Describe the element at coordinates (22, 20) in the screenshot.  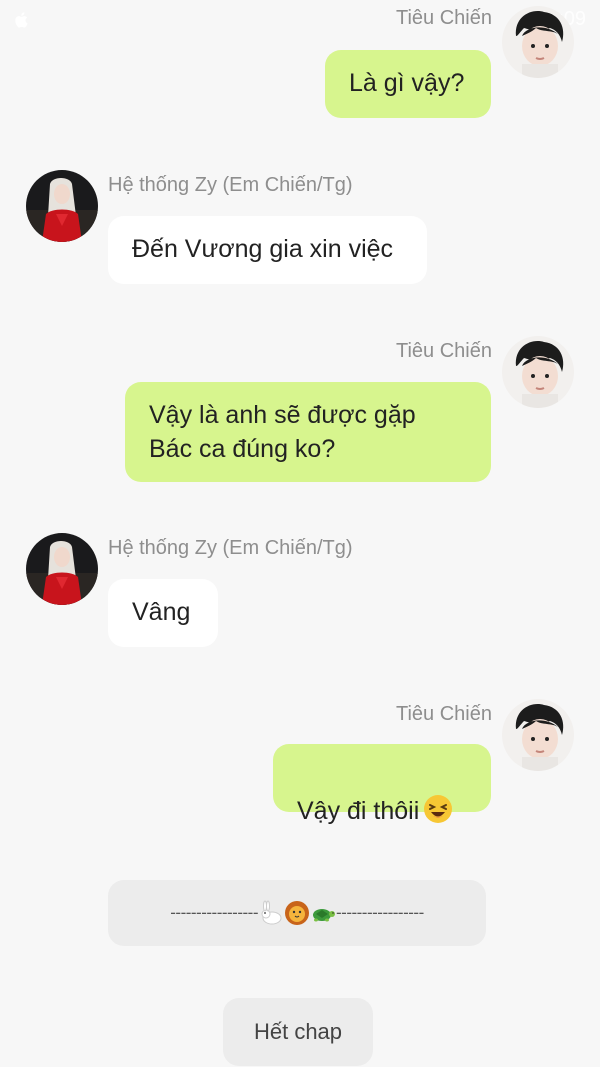
I see `apple-icon` at that location.